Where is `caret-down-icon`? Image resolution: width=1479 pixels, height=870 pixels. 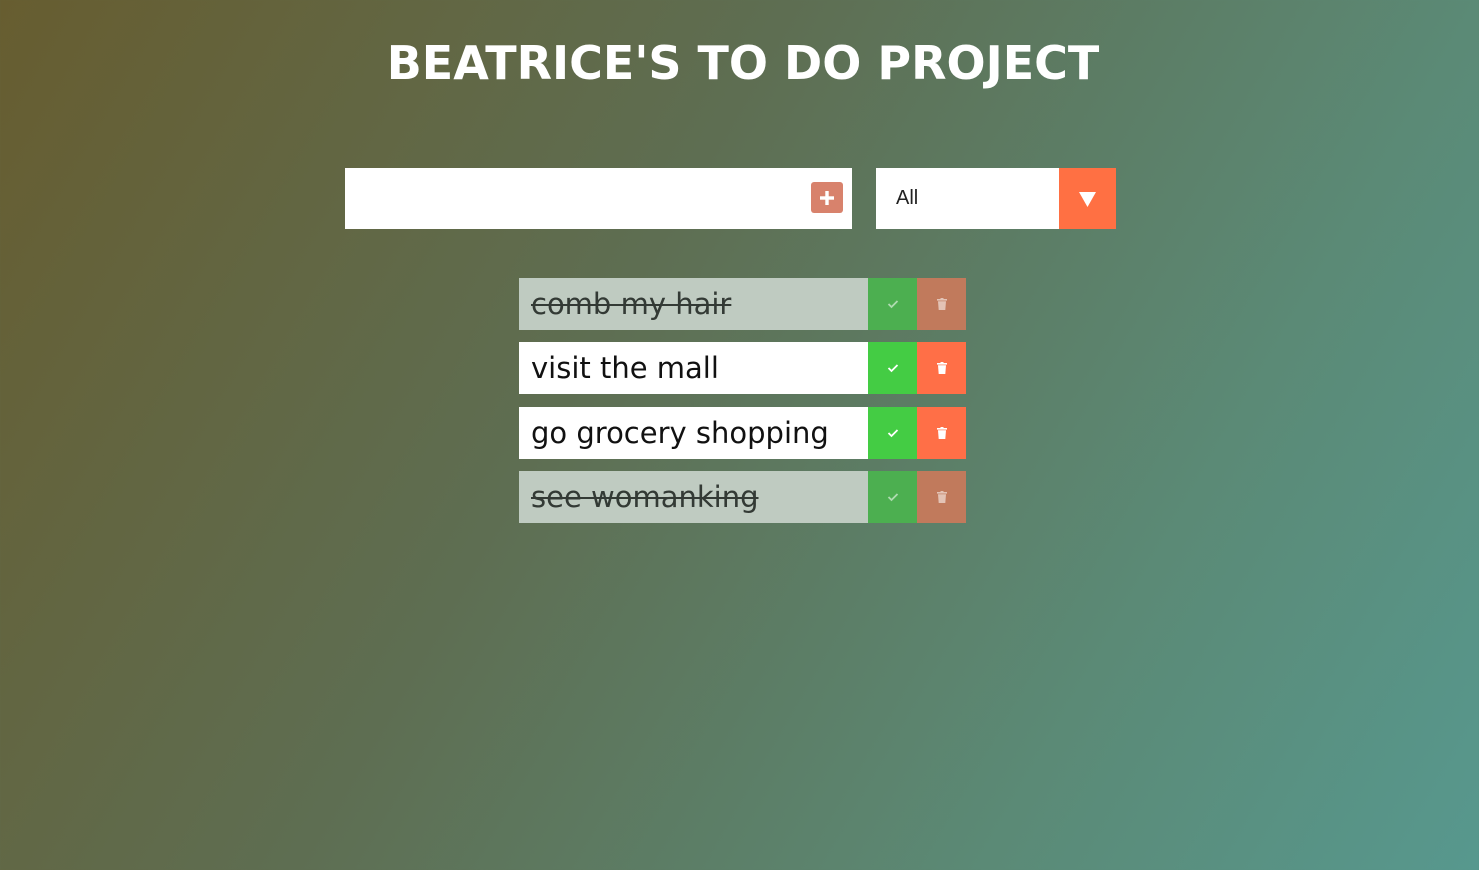
caret-down-icon is located at coordinates (1087, 199).